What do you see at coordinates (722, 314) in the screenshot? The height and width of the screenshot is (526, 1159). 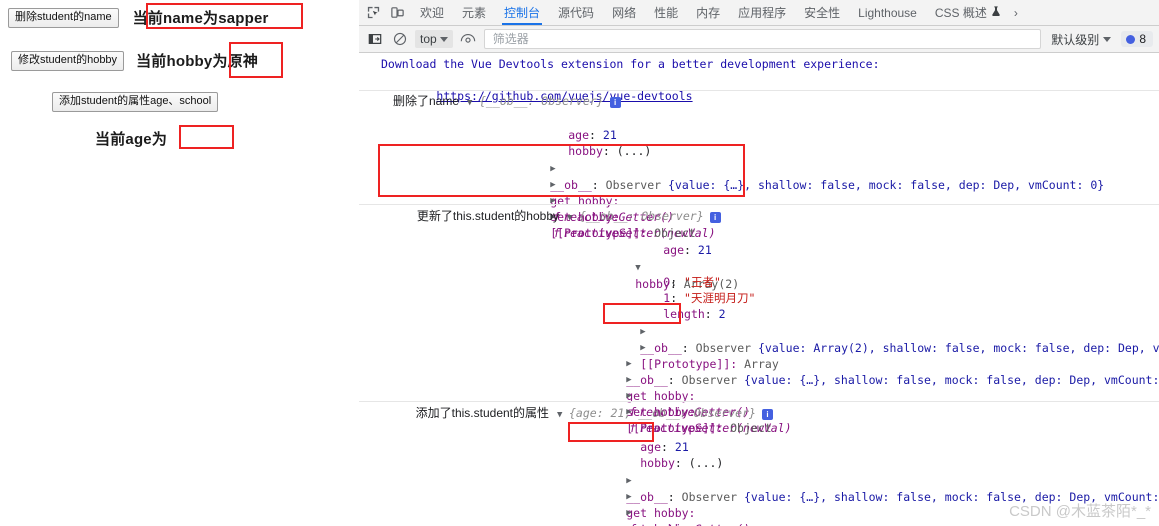 I see `array-length-val: 2` at bounding box center [722, 314].